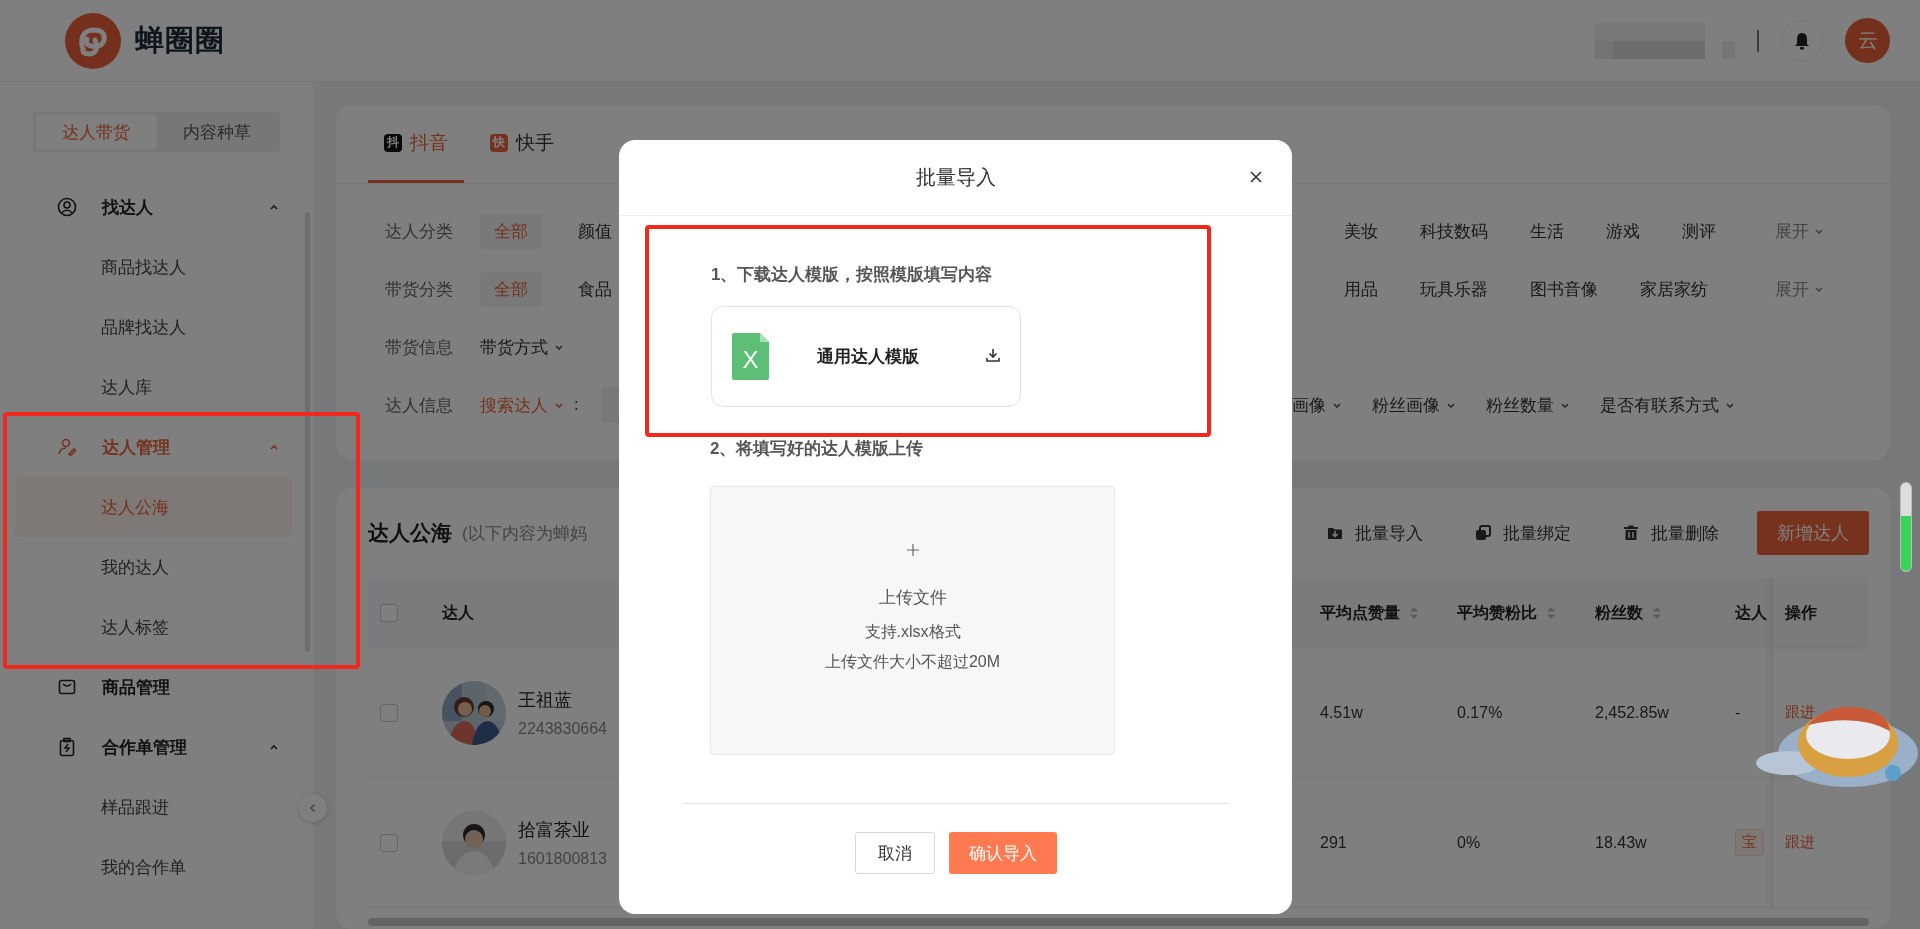  What do you see at coordinates (1547, 231) in the screenshot?
I see `filter-option: 生活` at bounding box center [1547, 231].